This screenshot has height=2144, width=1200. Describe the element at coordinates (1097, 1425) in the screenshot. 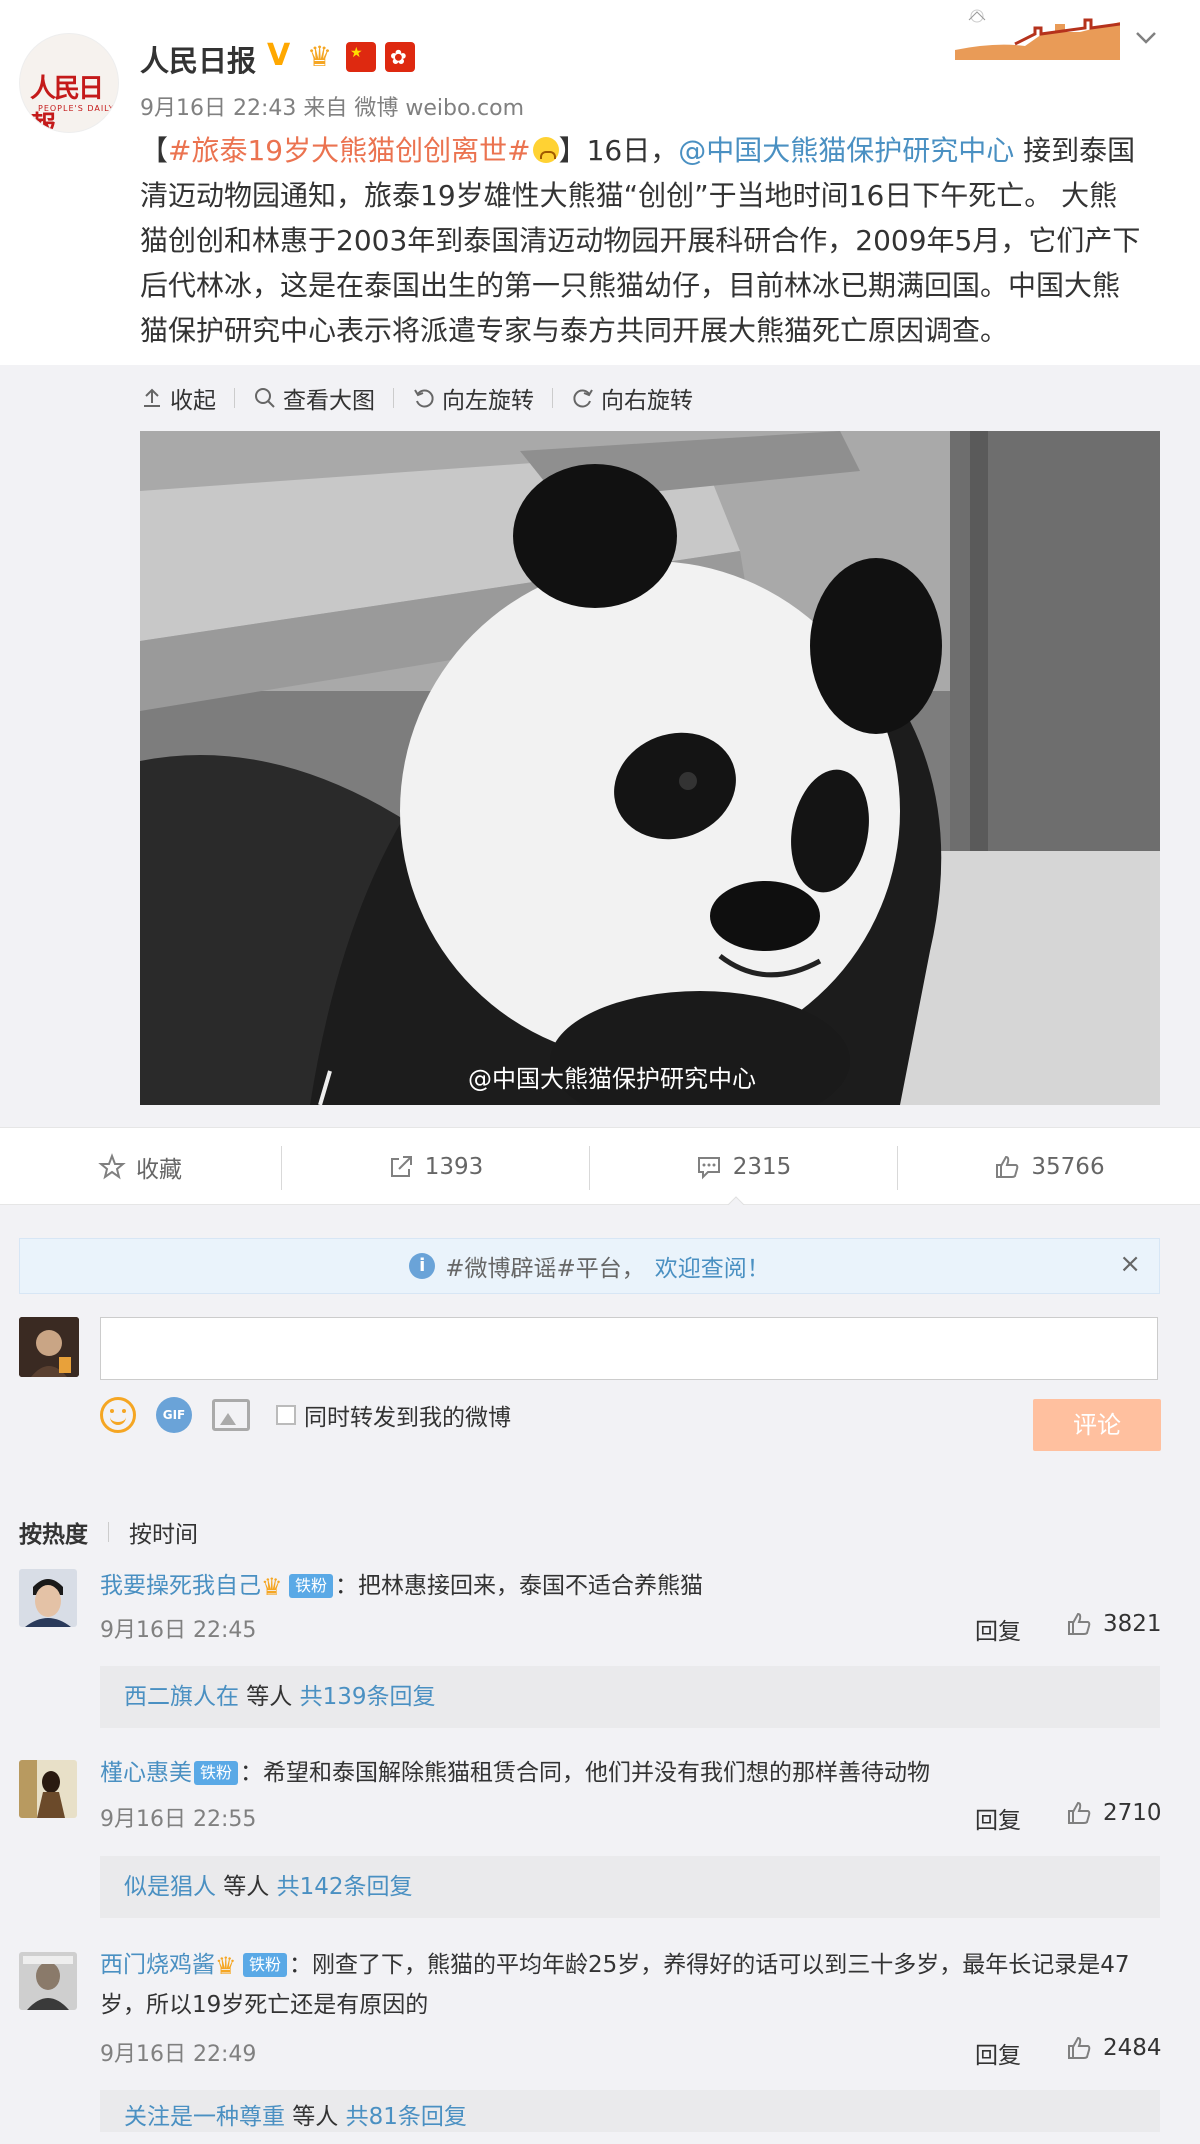

I see `submit-comment-button: 评论` at that location.